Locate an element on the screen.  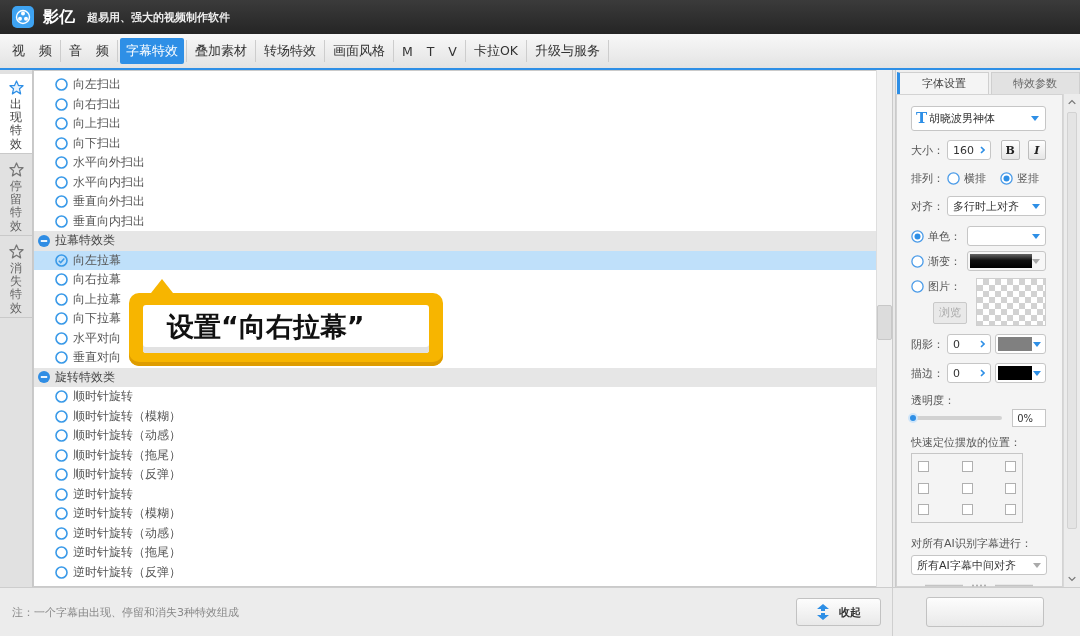
app-tagline: 超易用、强大的视频制作软件 is located at coordinates (158, 17).